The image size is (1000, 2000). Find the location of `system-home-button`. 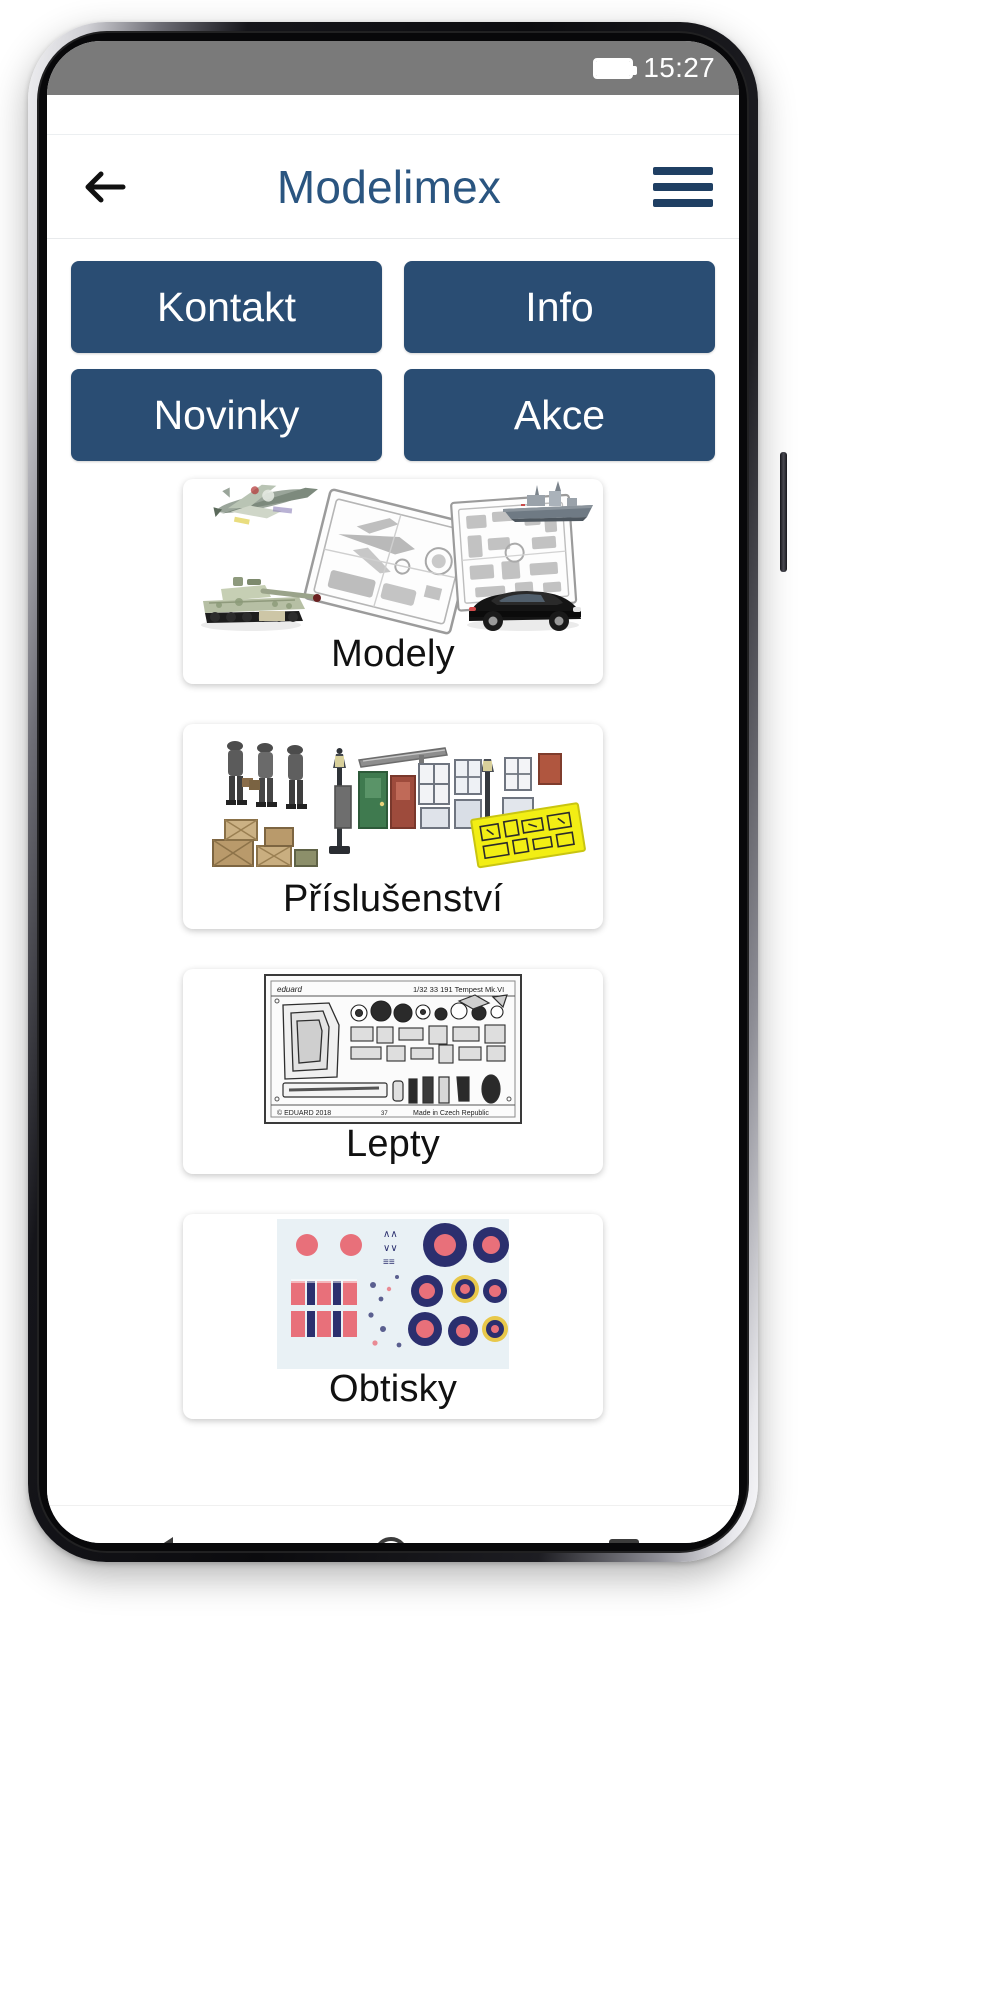

system-home-button is located at coordinates (390, 1539).